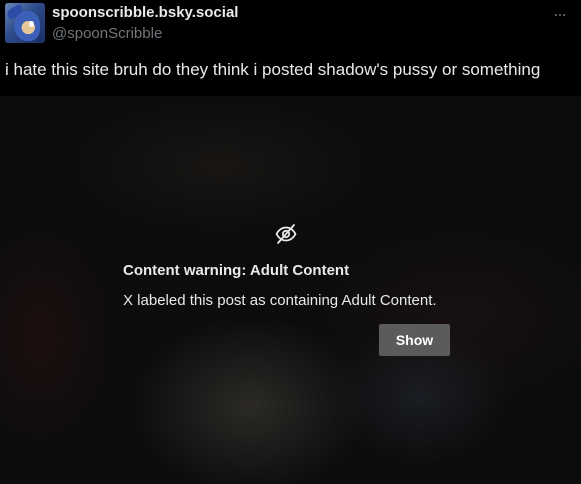  I want to click on more-options-button, so click(560, 15).